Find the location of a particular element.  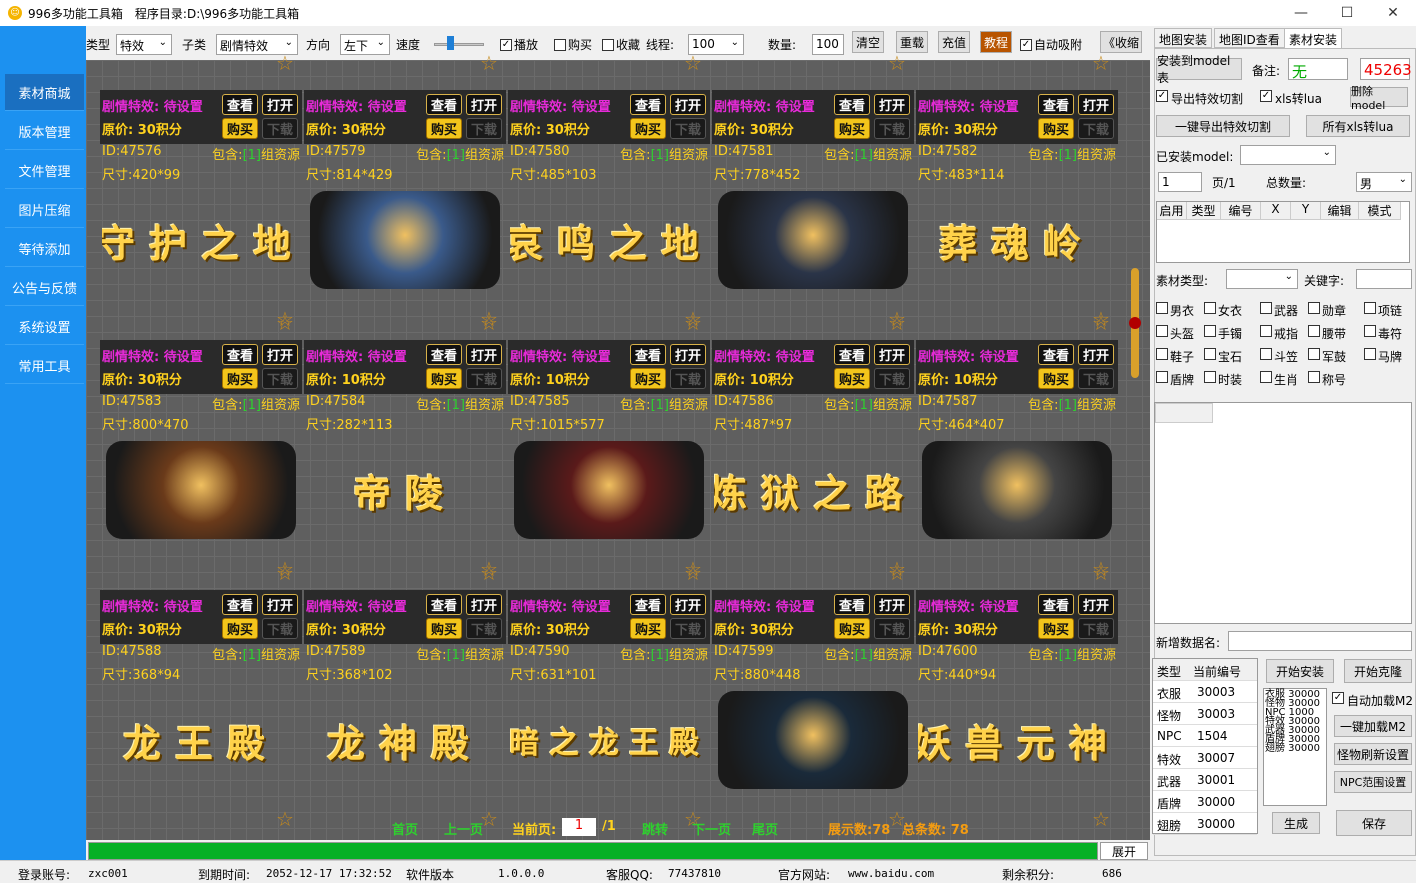

prev-page-link: 上一页 is located at coordinates (463, 828).